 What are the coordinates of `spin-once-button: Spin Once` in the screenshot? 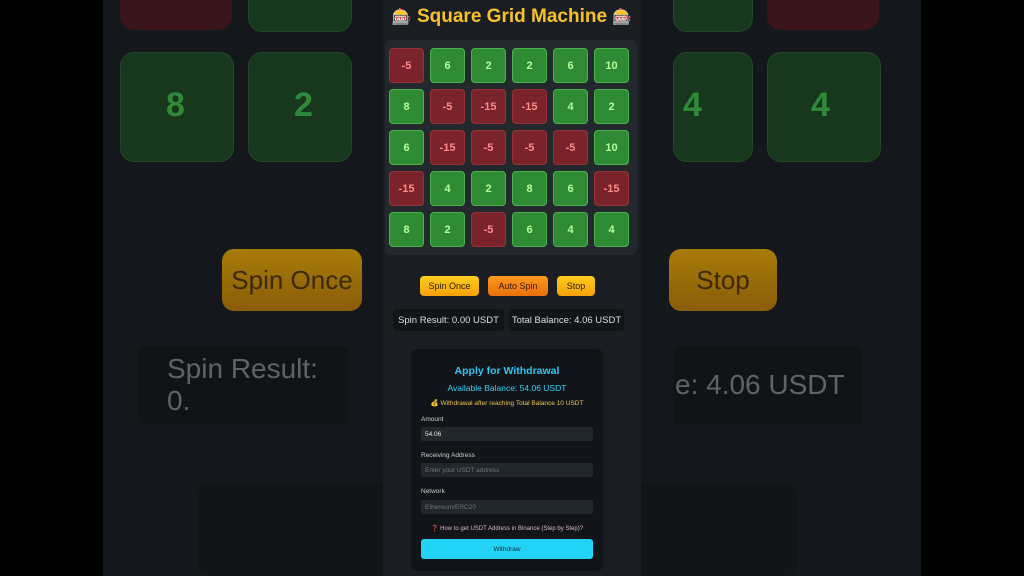 It's located at (449, 286).